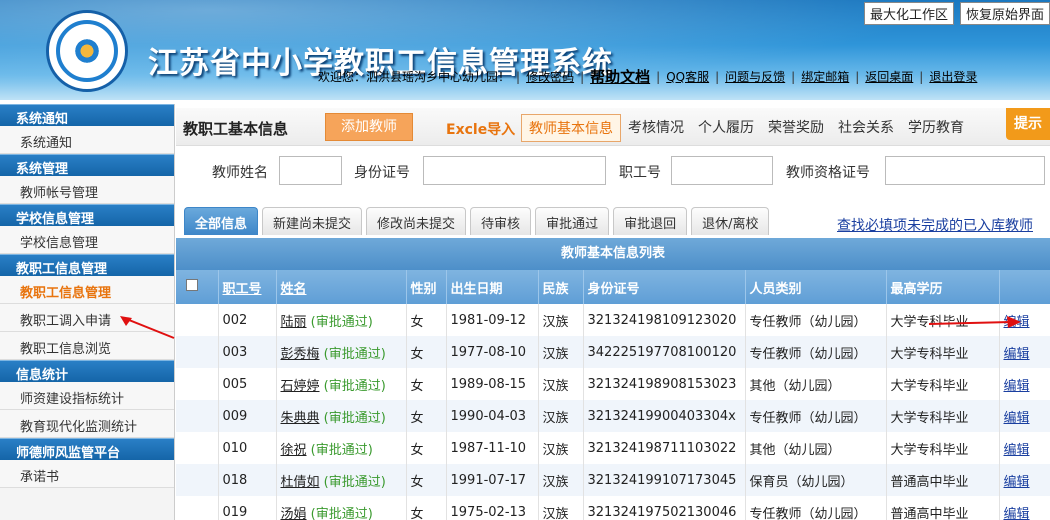 The width and height of the screenshot is (1050, 520). I want to click on cell-name: 朱典典 (审批通过), so click(341, 416).